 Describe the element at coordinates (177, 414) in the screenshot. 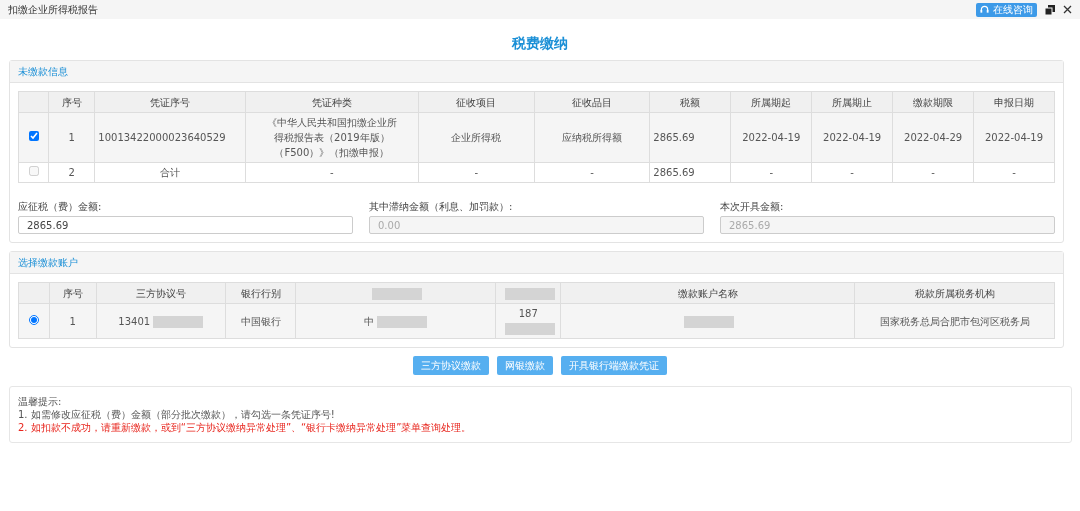

I see `notice-text: 1. 如需修改应征税（费）金额（部分批次缴款），请勾选一条凭证序号!` at that location.